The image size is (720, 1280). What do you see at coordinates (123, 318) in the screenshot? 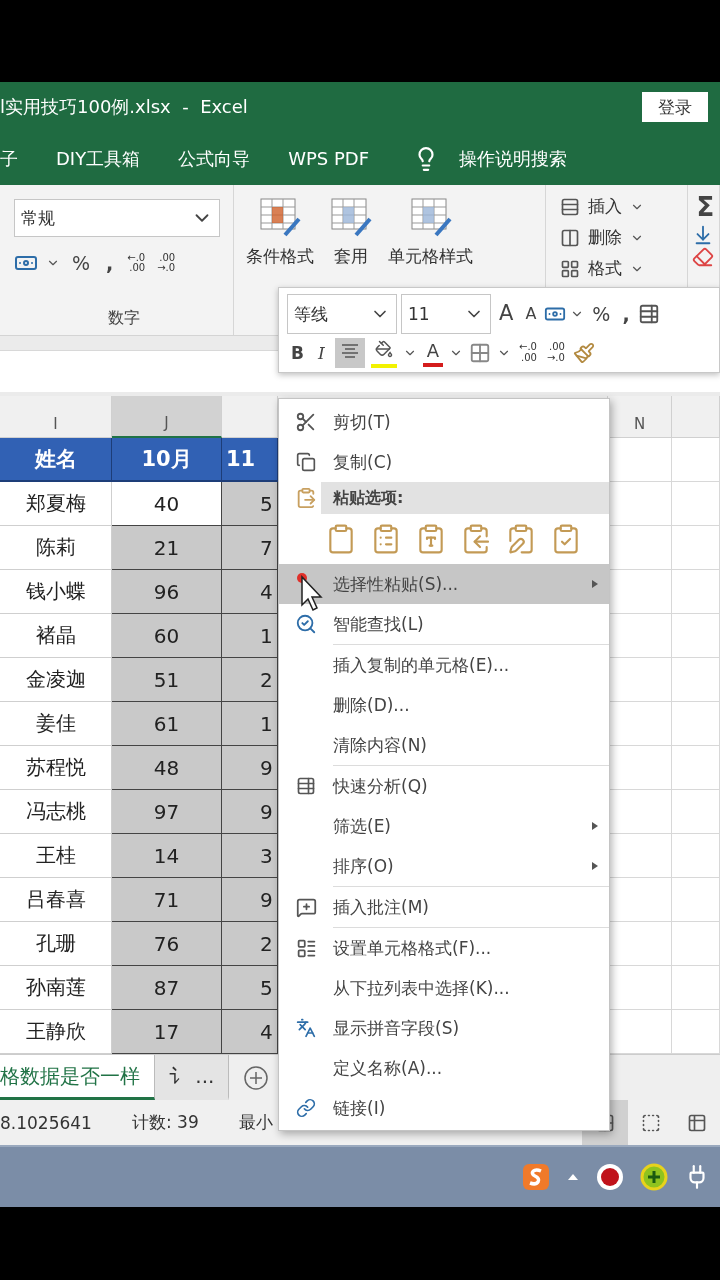
I see `group-label: 数字` at bounding box center [123, 318].